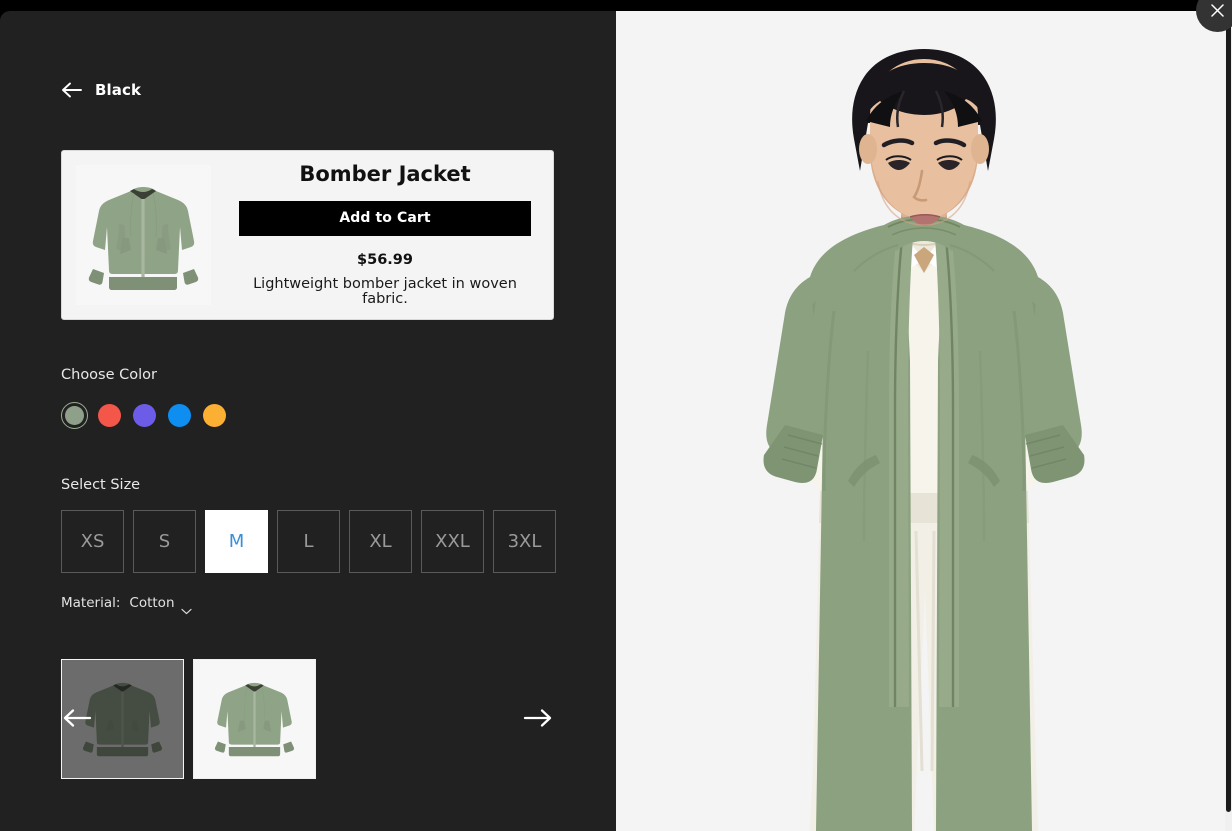  Describe the element at coordinates (186, 607) in the screenshot. I see `chevron-down-icon` at that location.